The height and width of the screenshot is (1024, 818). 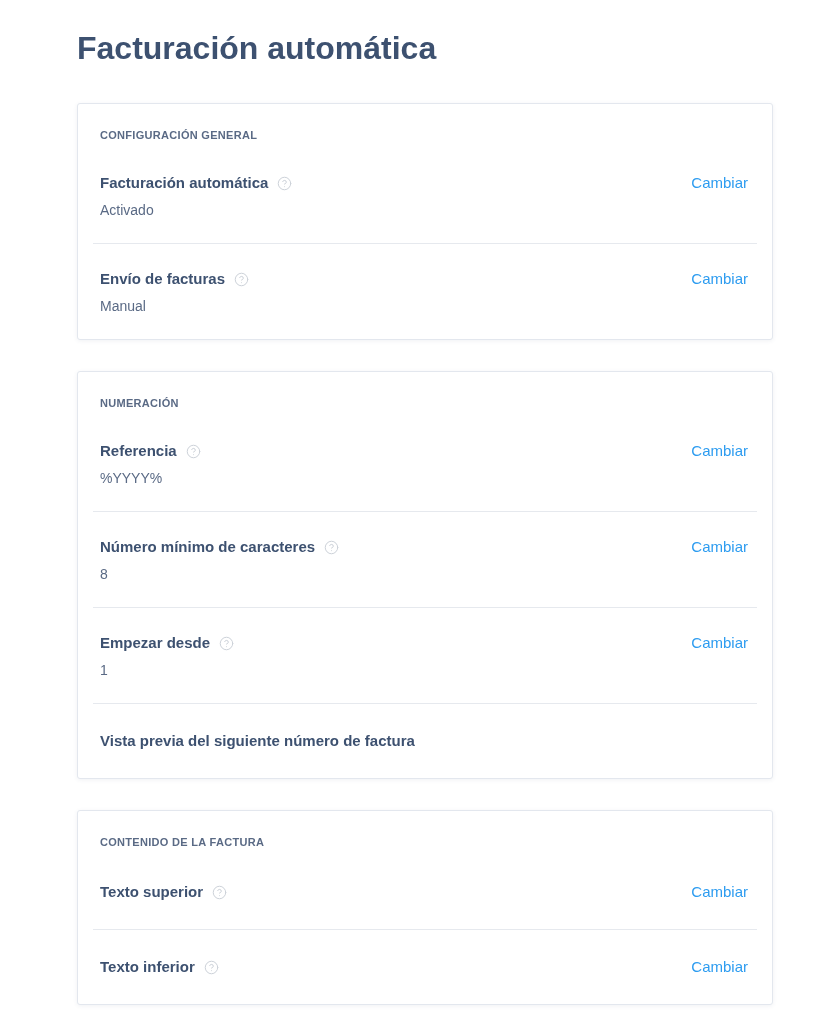 What do you see at coordinates (104, 574) in the screenshot?
I see `setting-value: 8` at bounding box center [104, 574].